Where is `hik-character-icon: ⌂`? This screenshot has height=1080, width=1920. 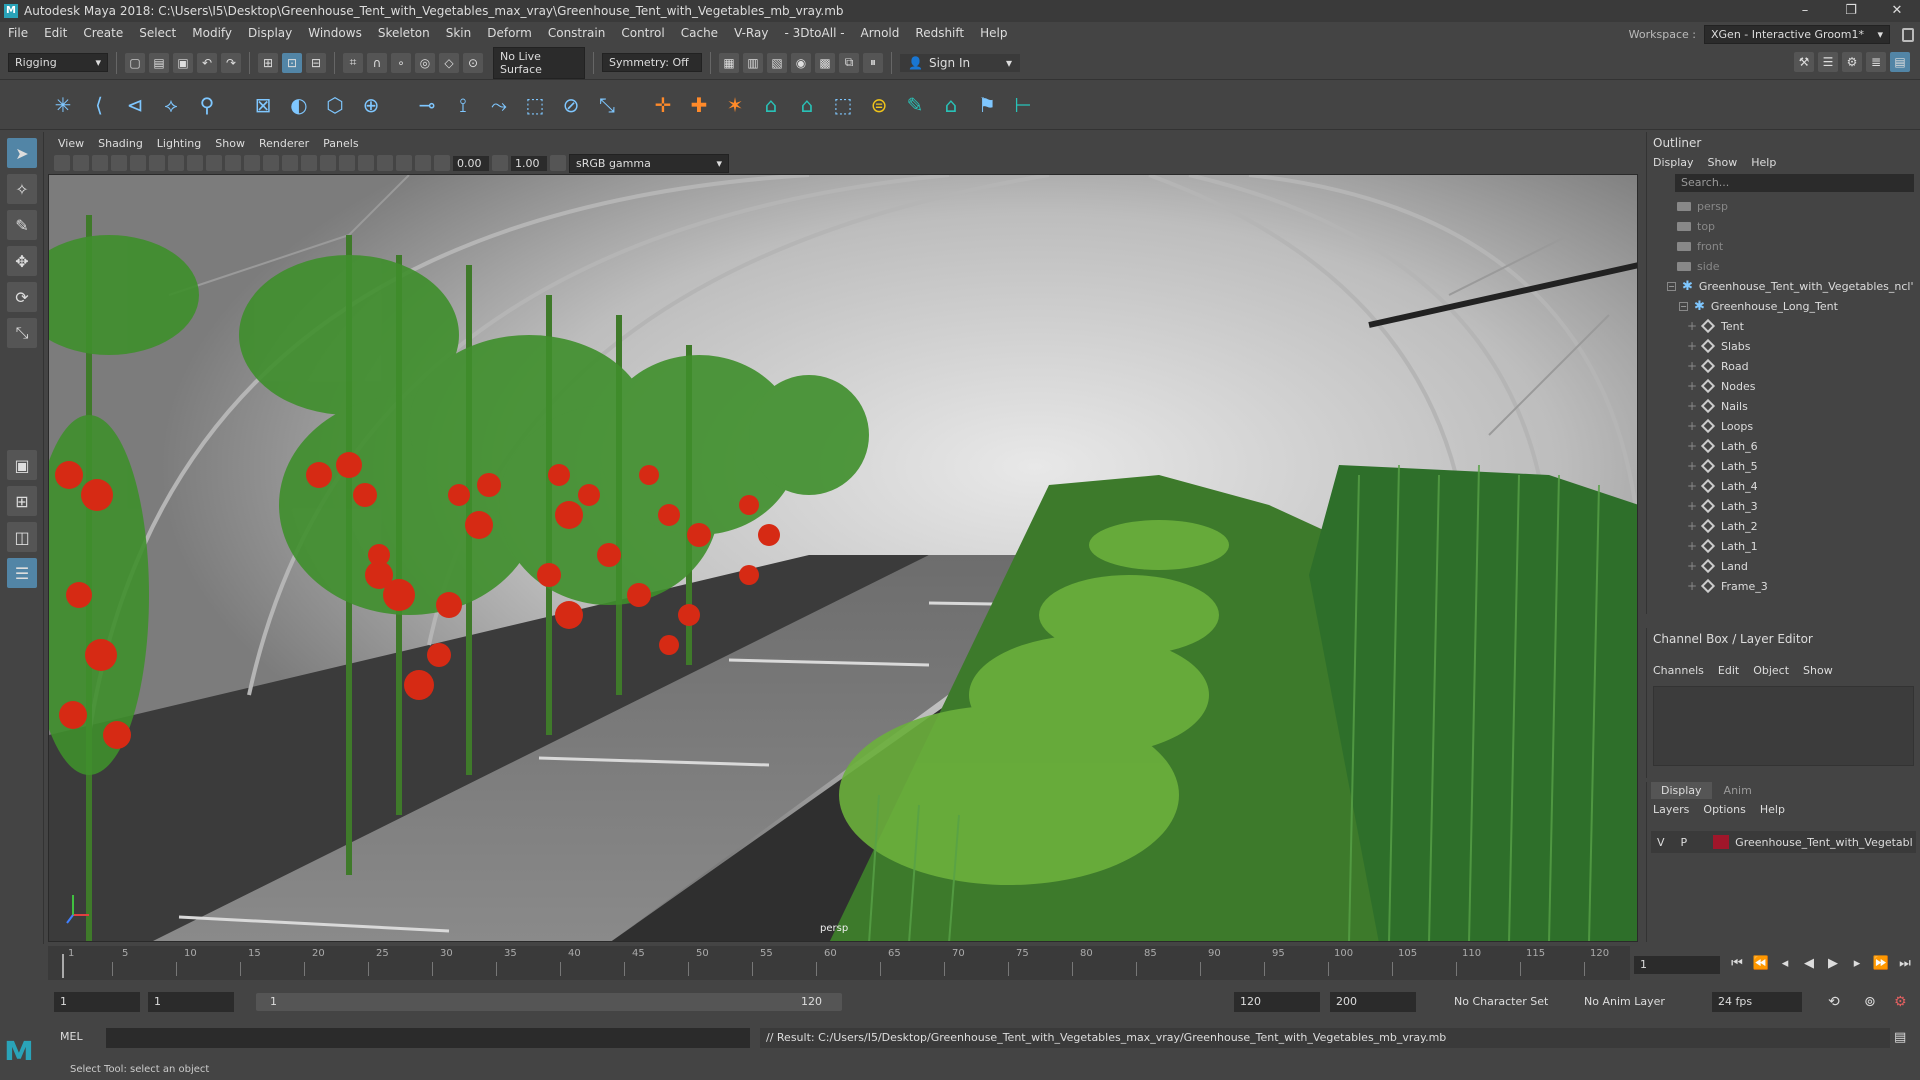 hik-character-icon: ⌂ is located at coordinates (771, 105).